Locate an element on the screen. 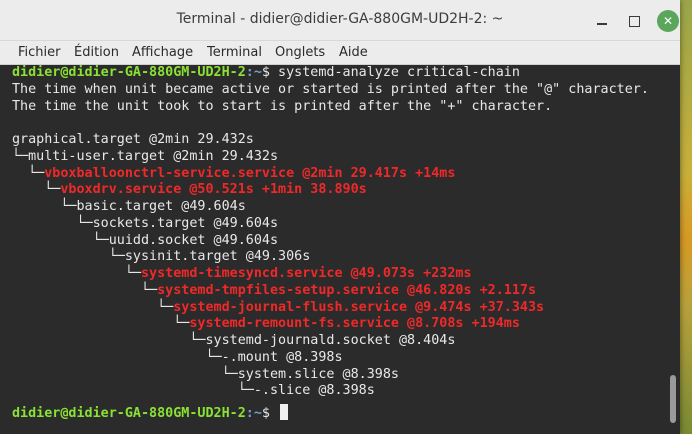 The width and height of the screenshot is (692, 434). chain-line: └─sysinit.target @49.306s is located at coordinates (161, 257).